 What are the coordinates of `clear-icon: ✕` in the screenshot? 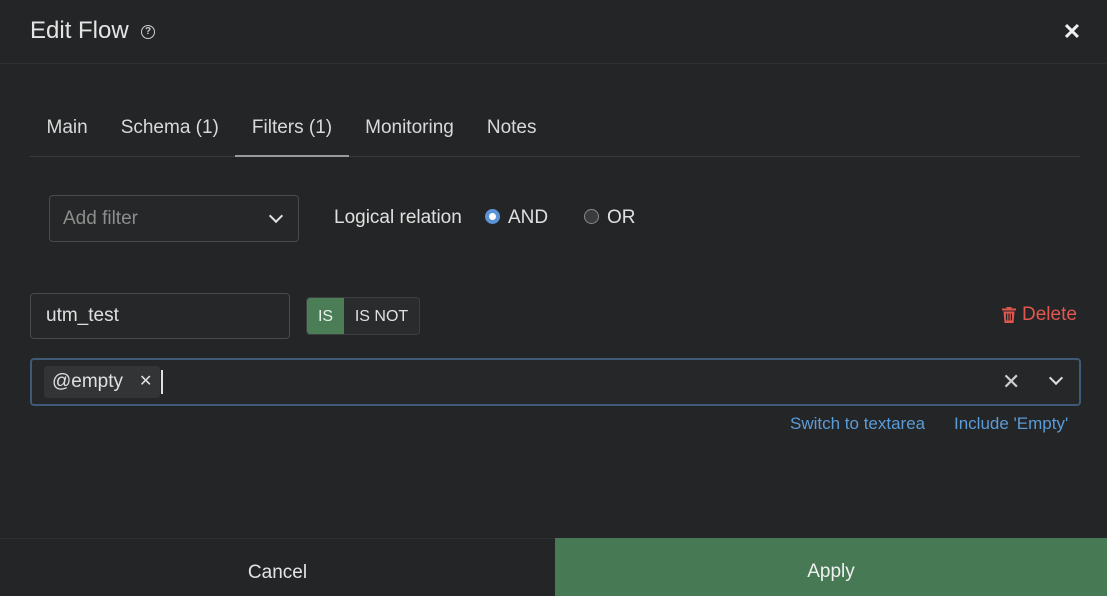 It's located at (1011, 382).